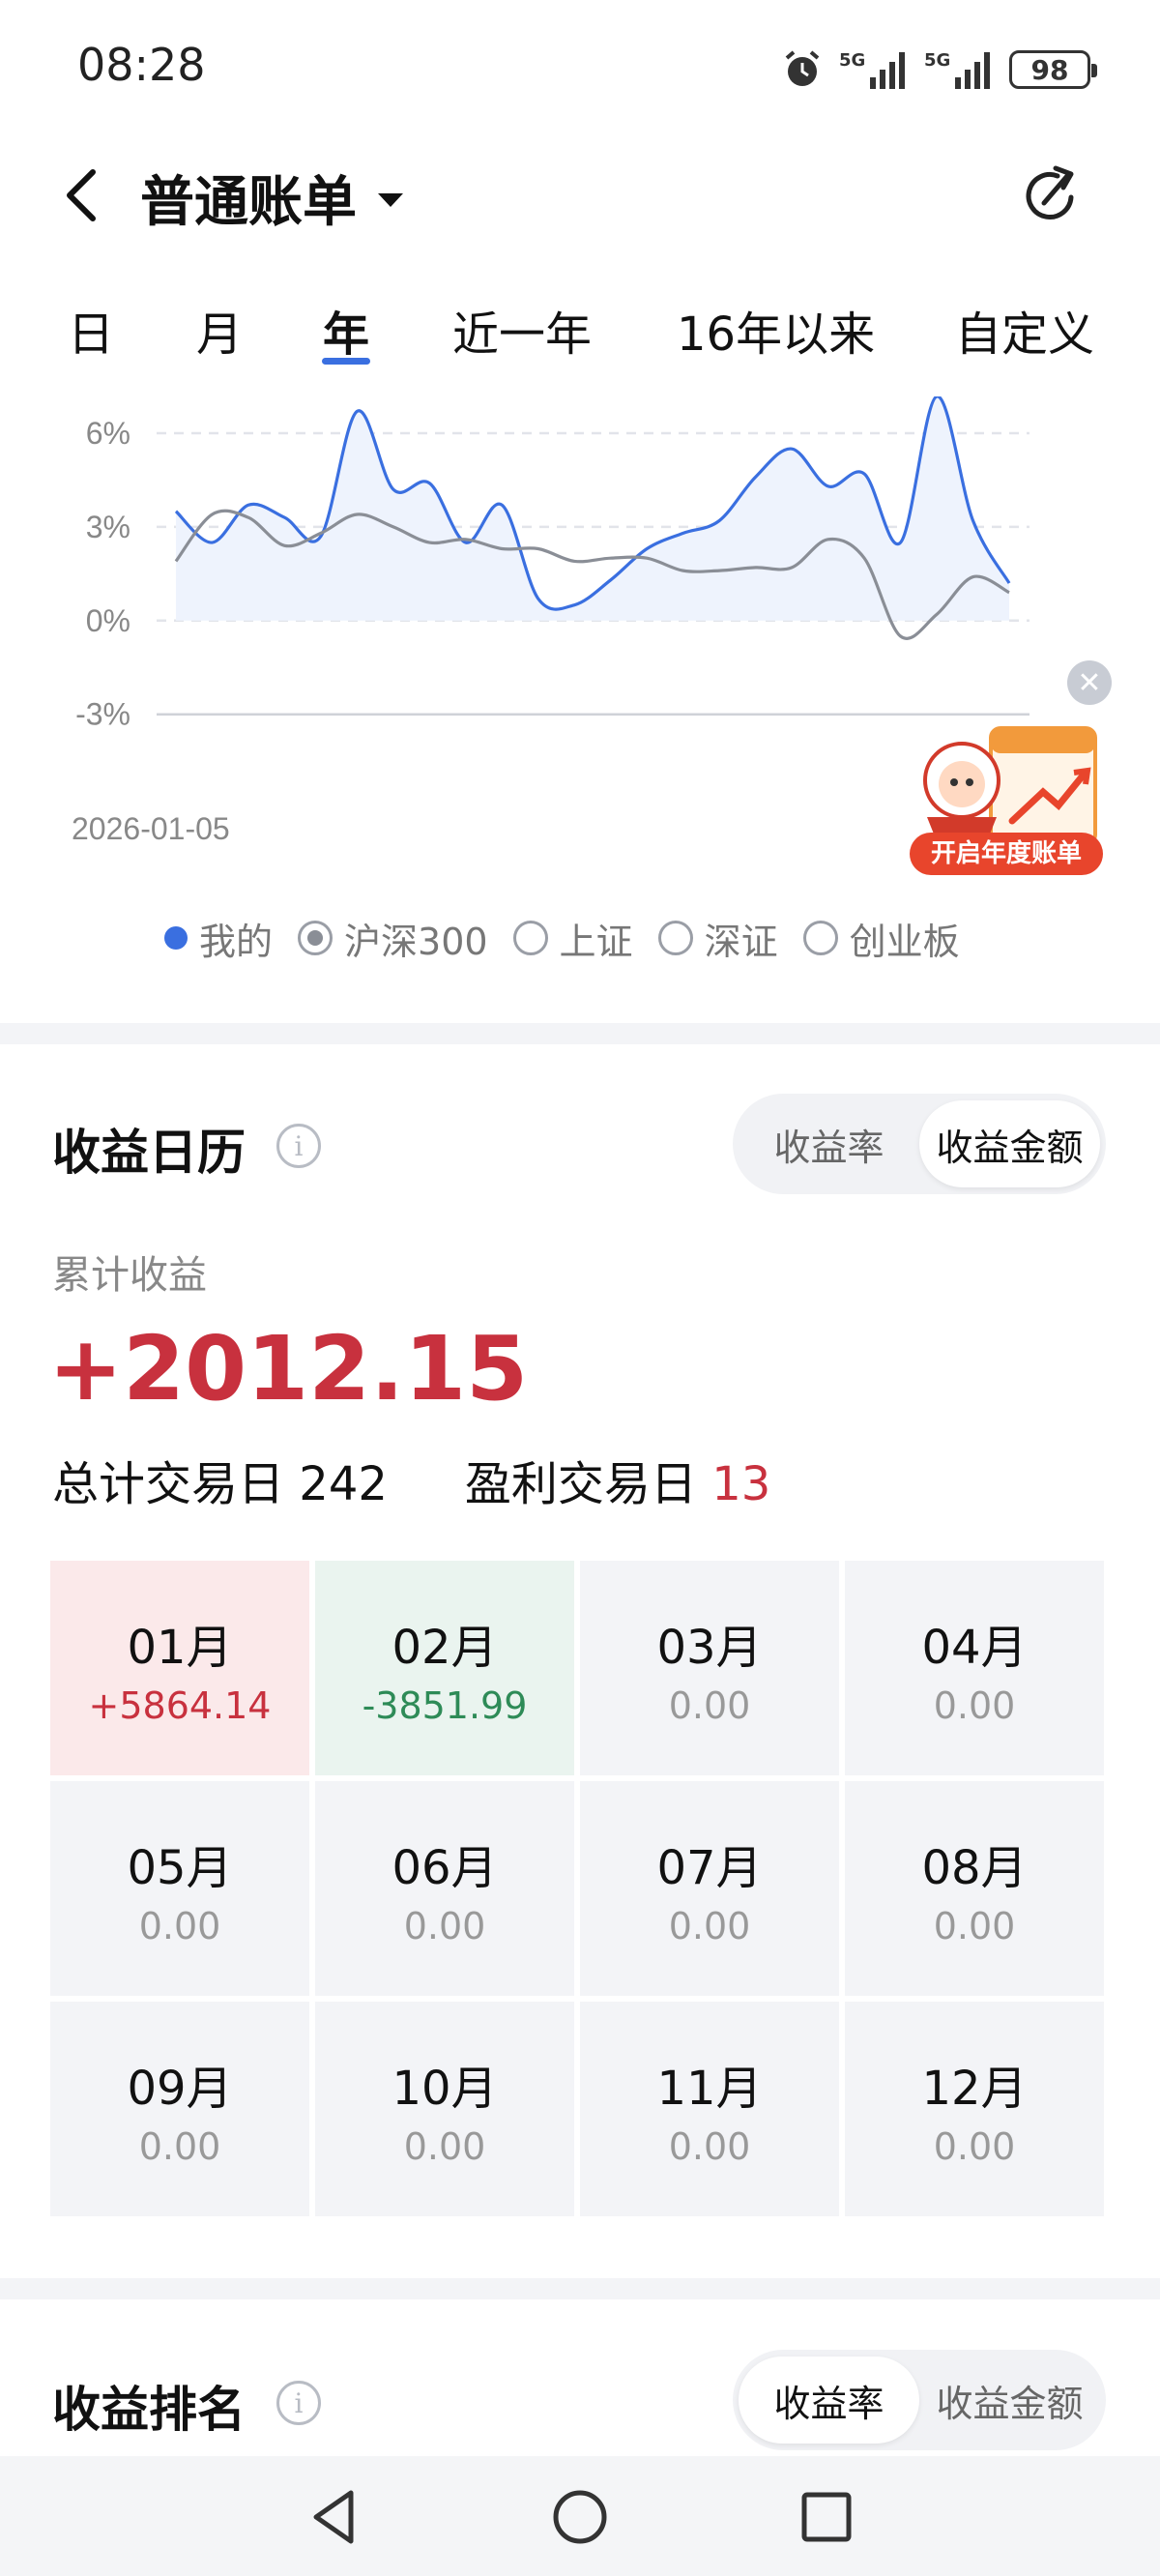  I want to click on alarm-icon, so click(802, 68).